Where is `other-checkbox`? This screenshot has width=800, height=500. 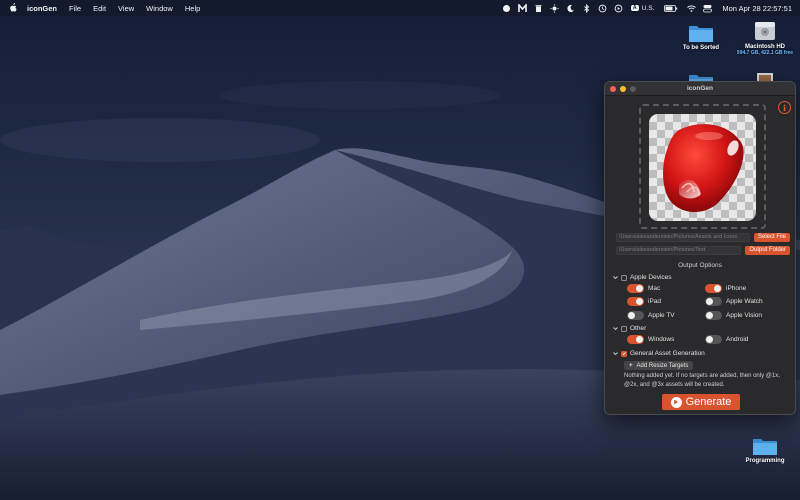 other-checkbox is located at coordinates (624, 328).